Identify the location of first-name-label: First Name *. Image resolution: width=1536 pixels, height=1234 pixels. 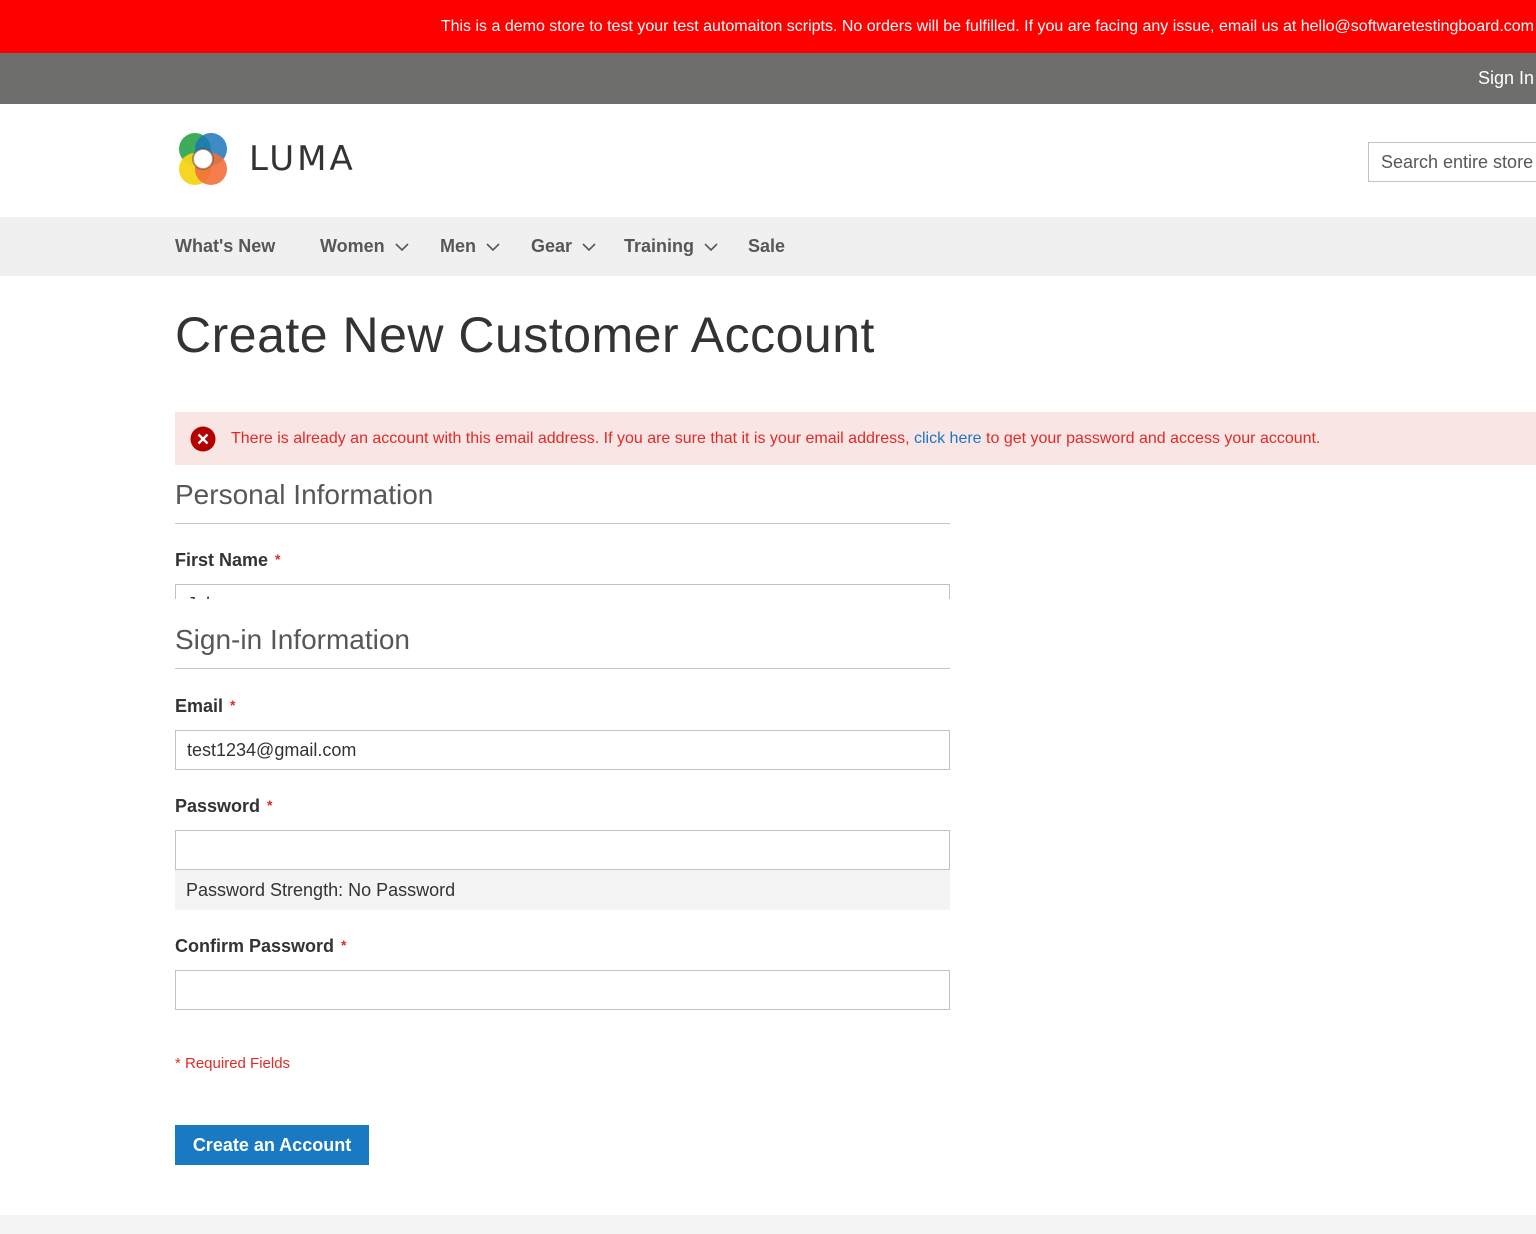
(228, 560).